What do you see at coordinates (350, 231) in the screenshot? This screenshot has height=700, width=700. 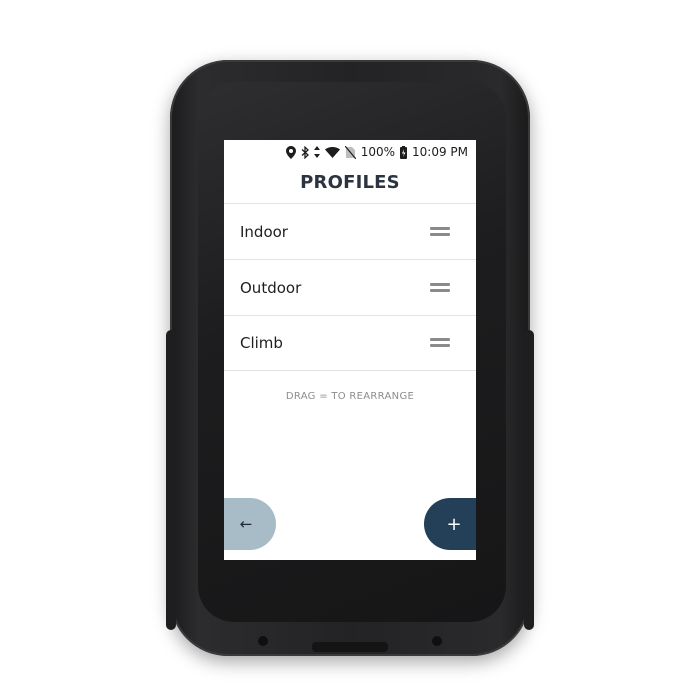 I see `profile-item-indoor: Indoor` at bounding box center [350, 231].